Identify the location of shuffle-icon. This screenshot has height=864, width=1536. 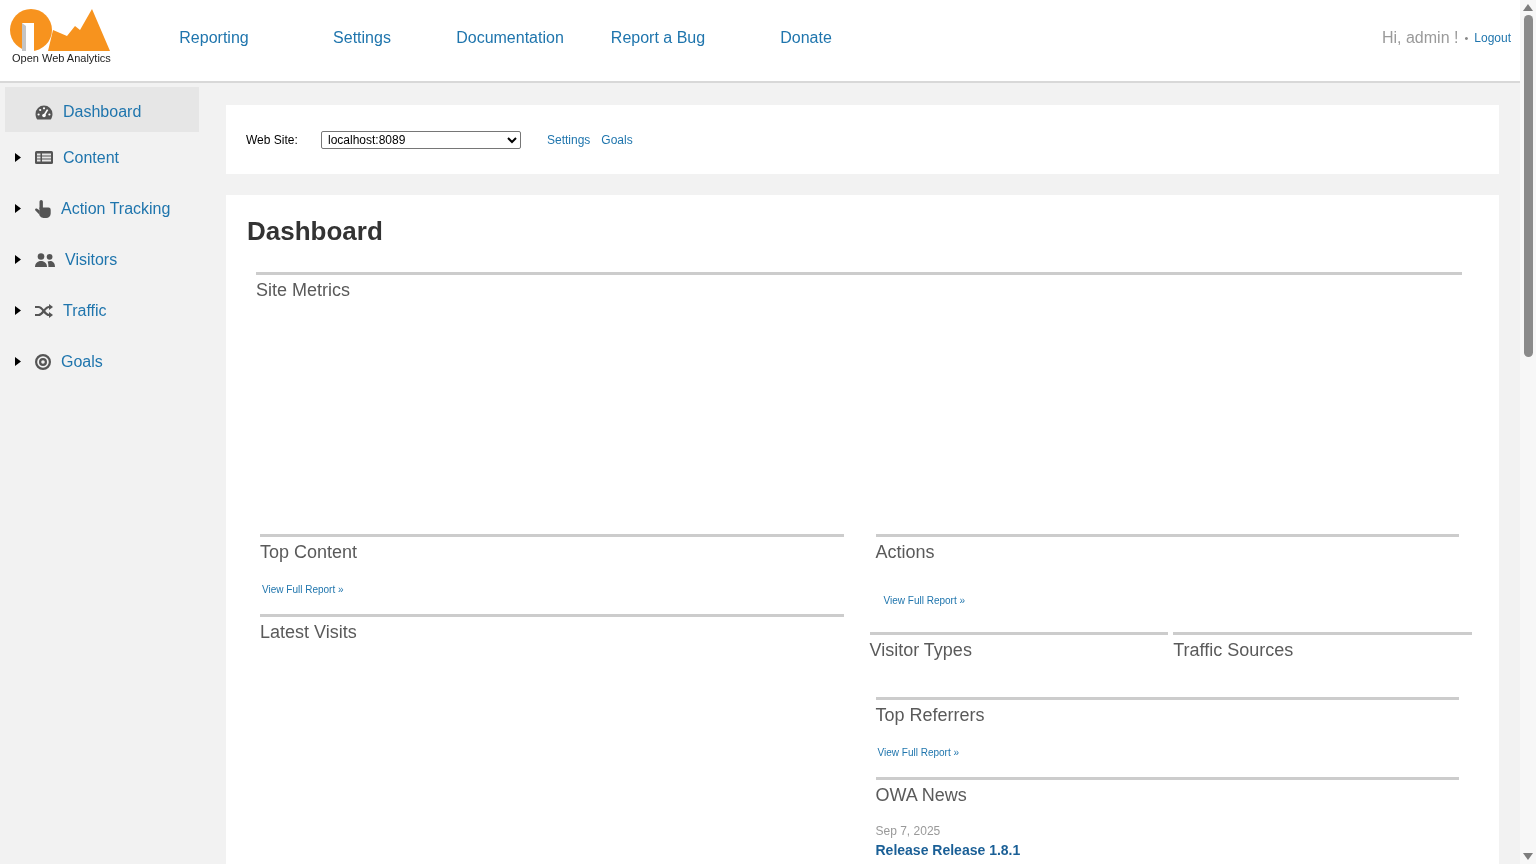
(44, 310).